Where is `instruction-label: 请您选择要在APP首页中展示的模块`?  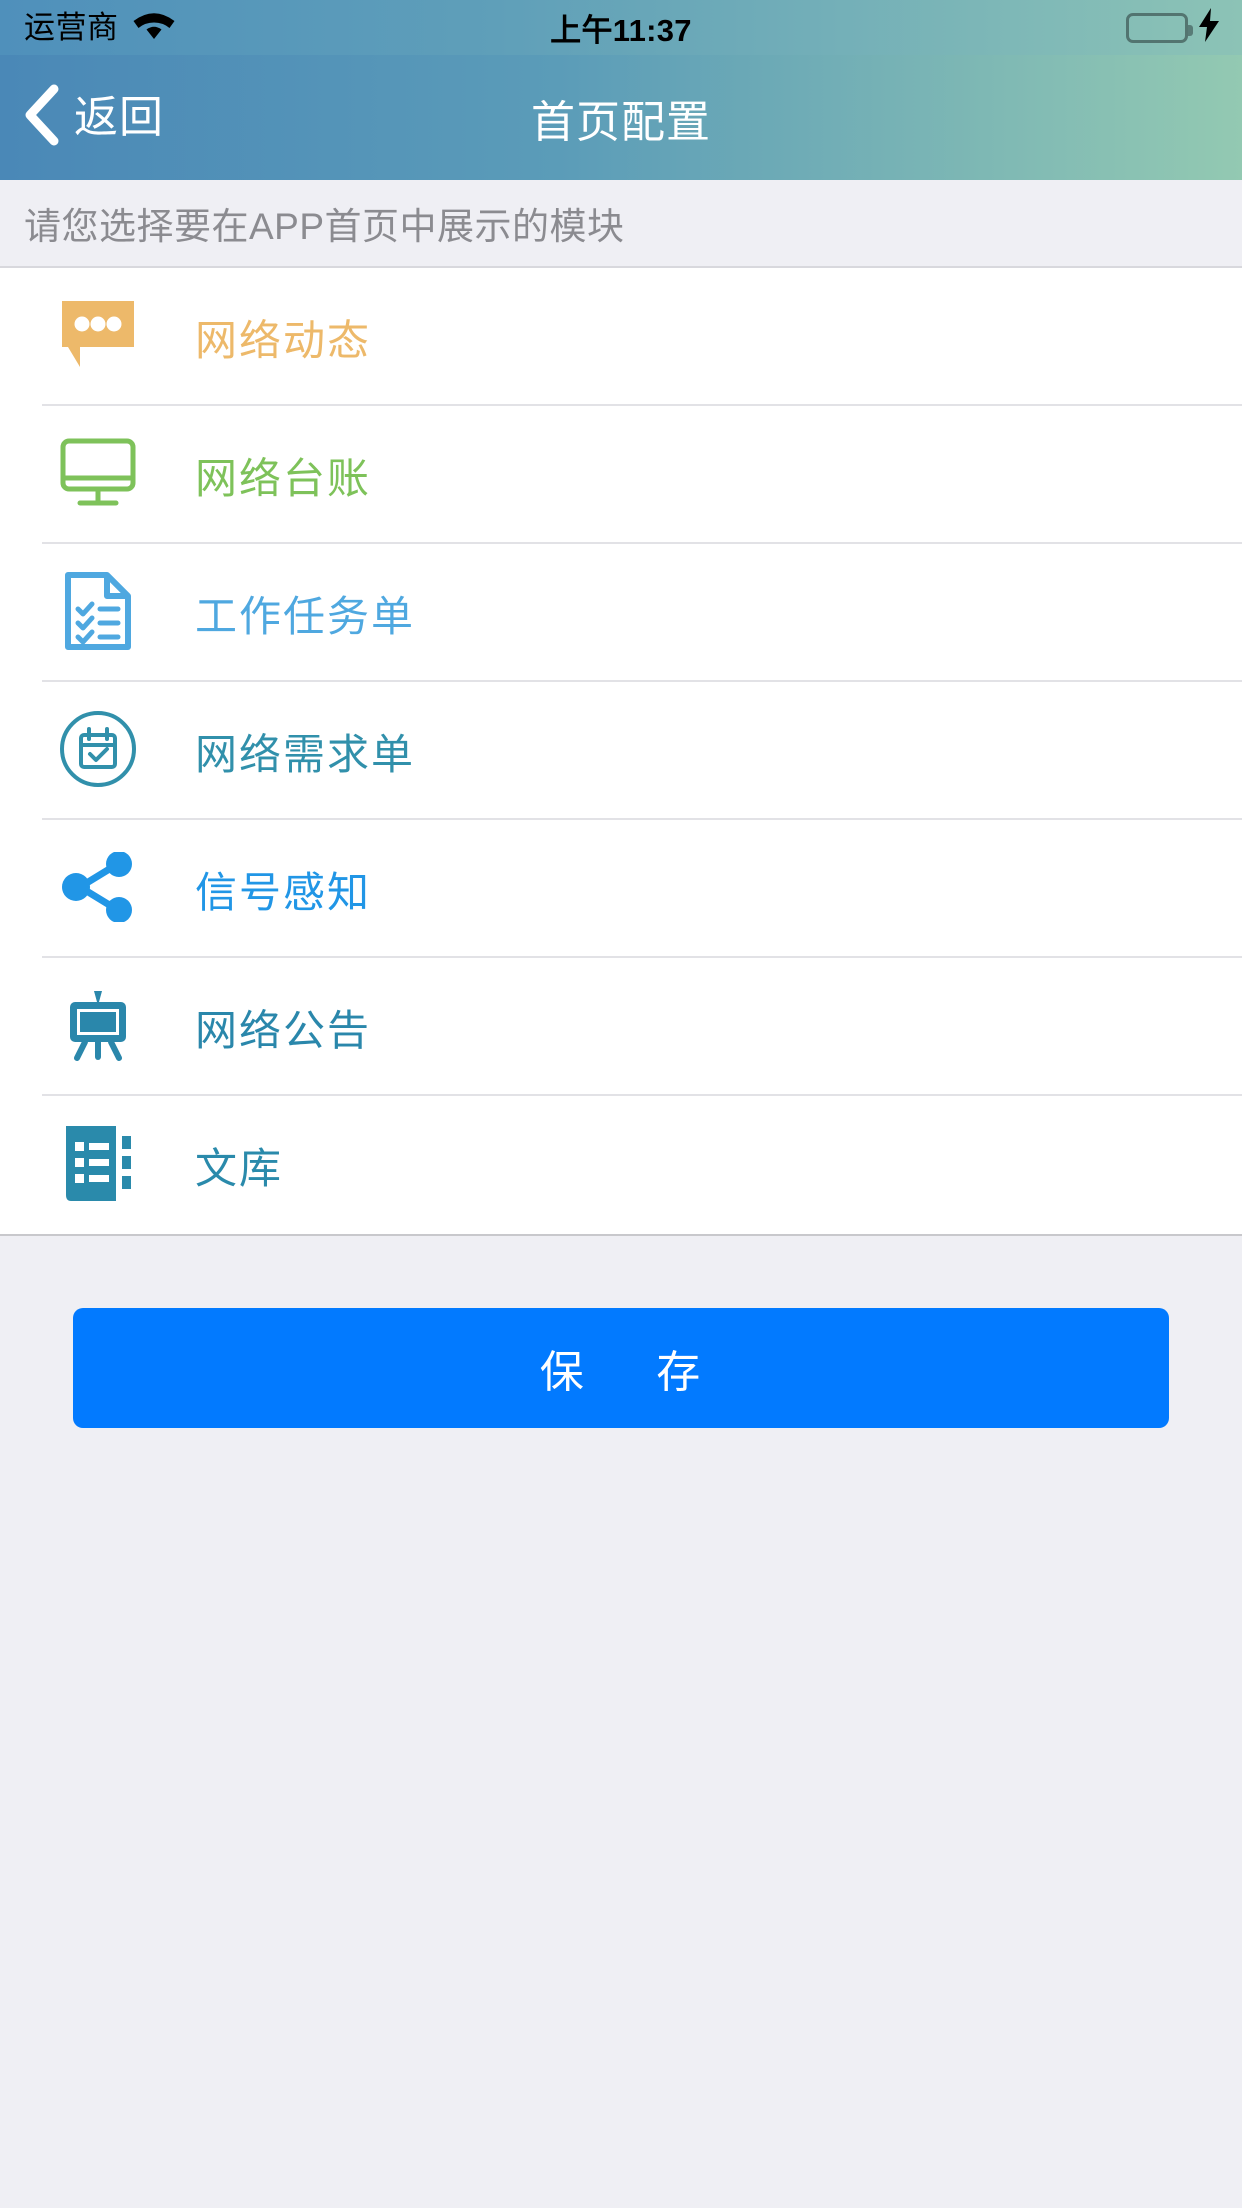 instruction-label: 请您选择要在APP首页中展示的模块 is located at coordinates (324, 226).